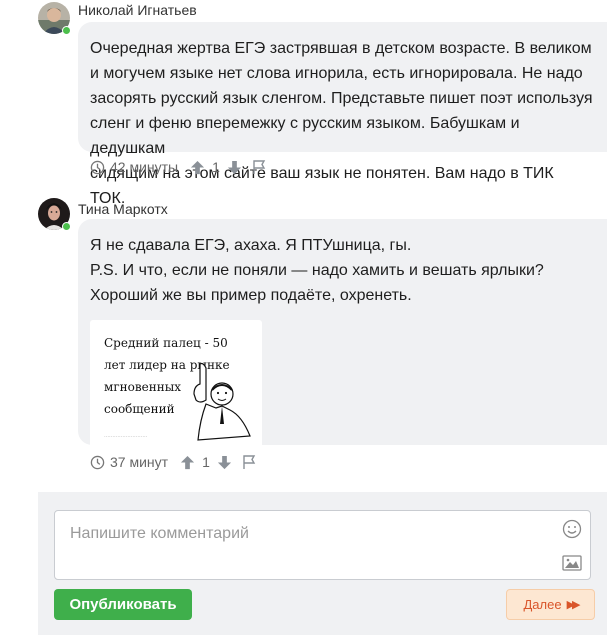 This screenshot has height=635, width=607. I want to click on meme-figure-drawing, so click(222, 401).